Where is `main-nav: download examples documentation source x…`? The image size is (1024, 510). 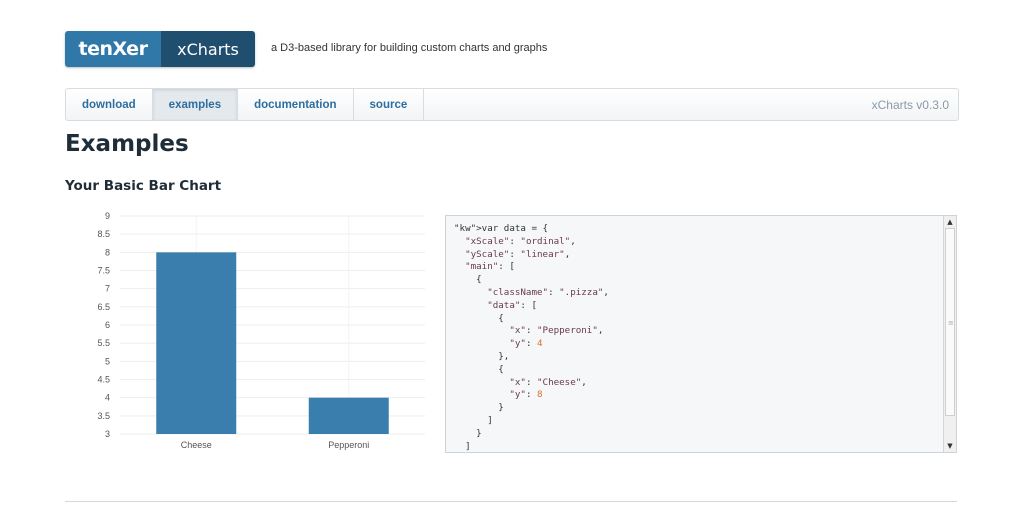
main-nav: download examples documentation source x… is located at coordinates (512, 104).